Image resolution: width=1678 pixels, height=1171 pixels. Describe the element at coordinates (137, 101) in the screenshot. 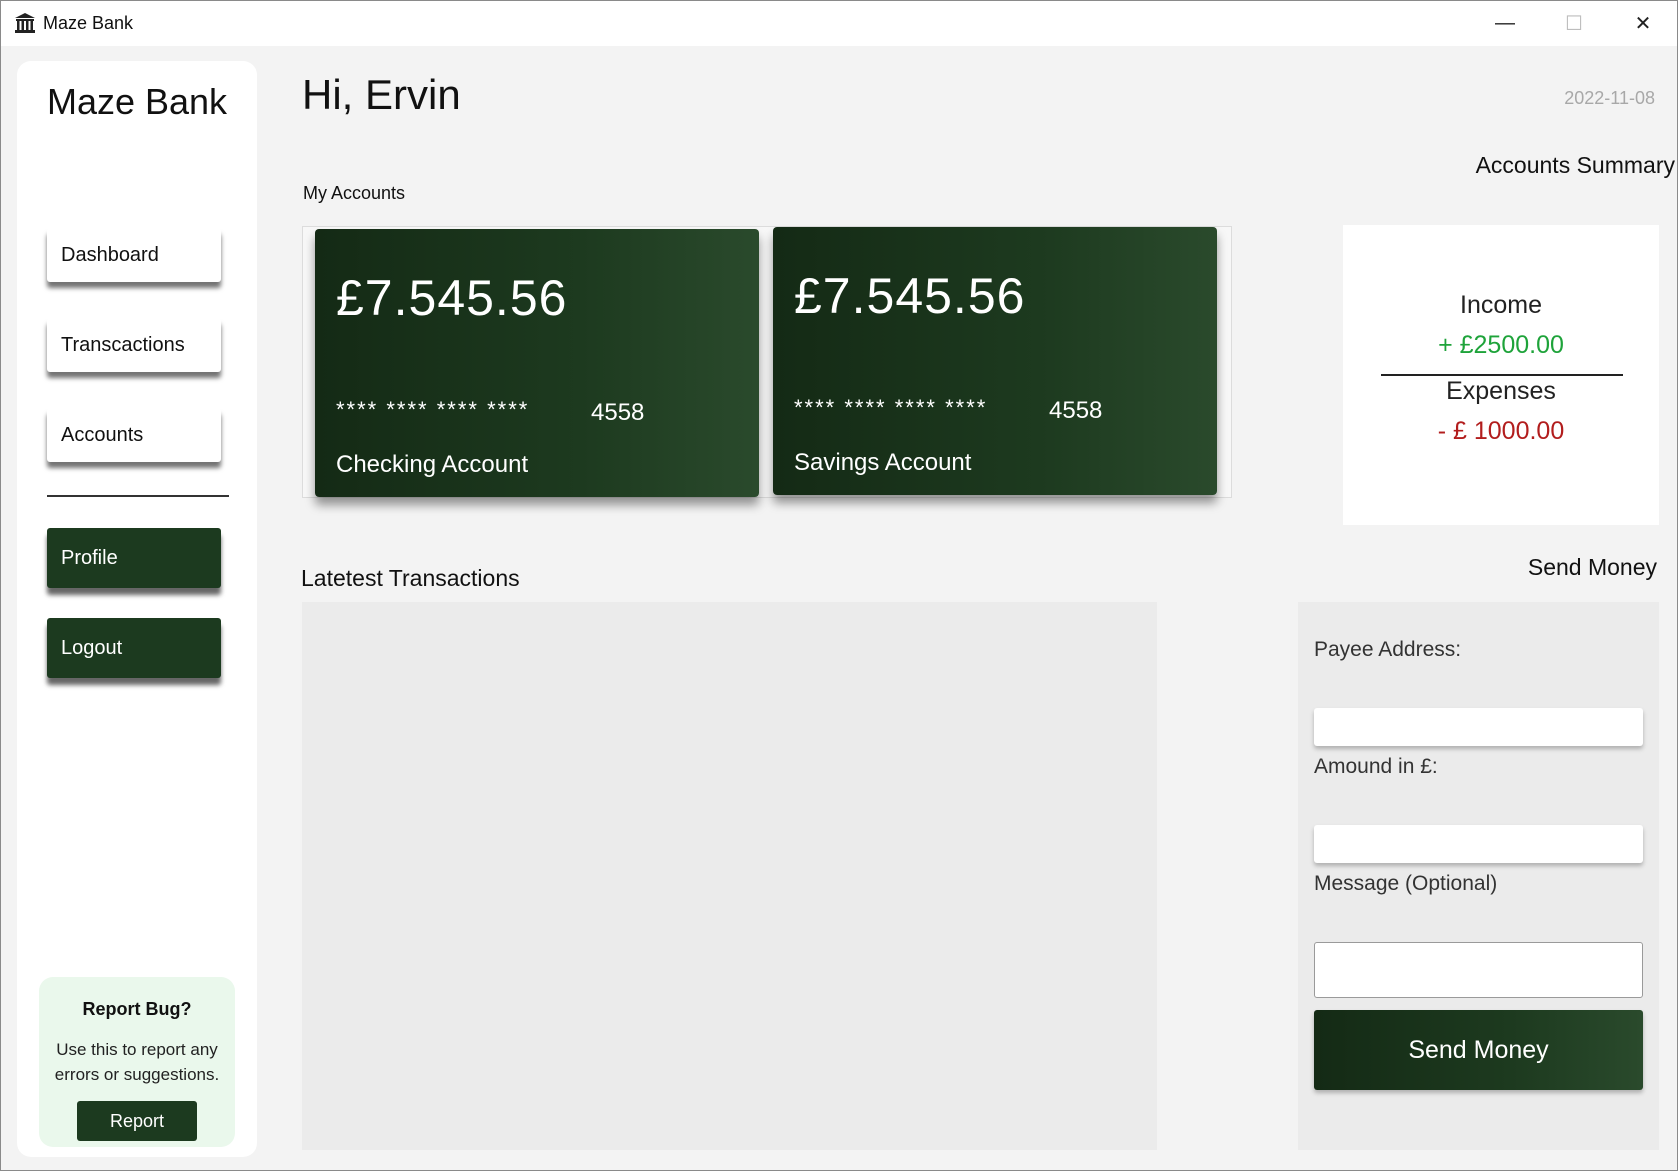

I see `brand-title: Maze Bank` at that location.